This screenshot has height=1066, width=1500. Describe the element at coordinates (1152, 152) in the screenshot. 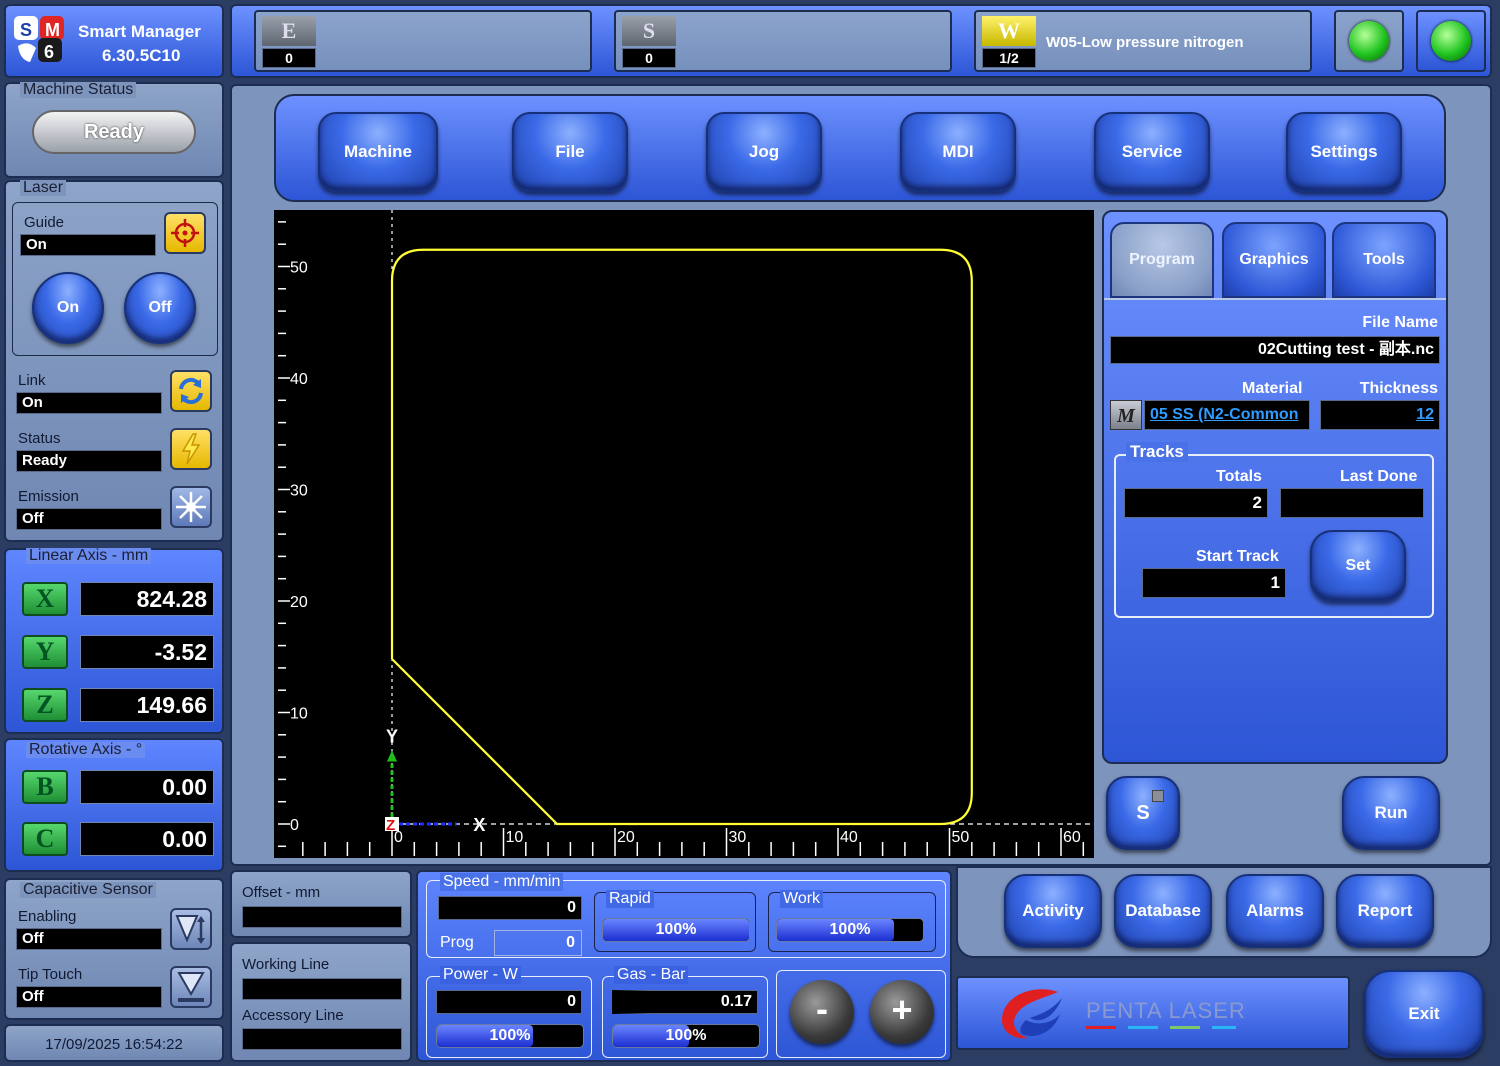

I see `nav-service-button: Service` at that location.